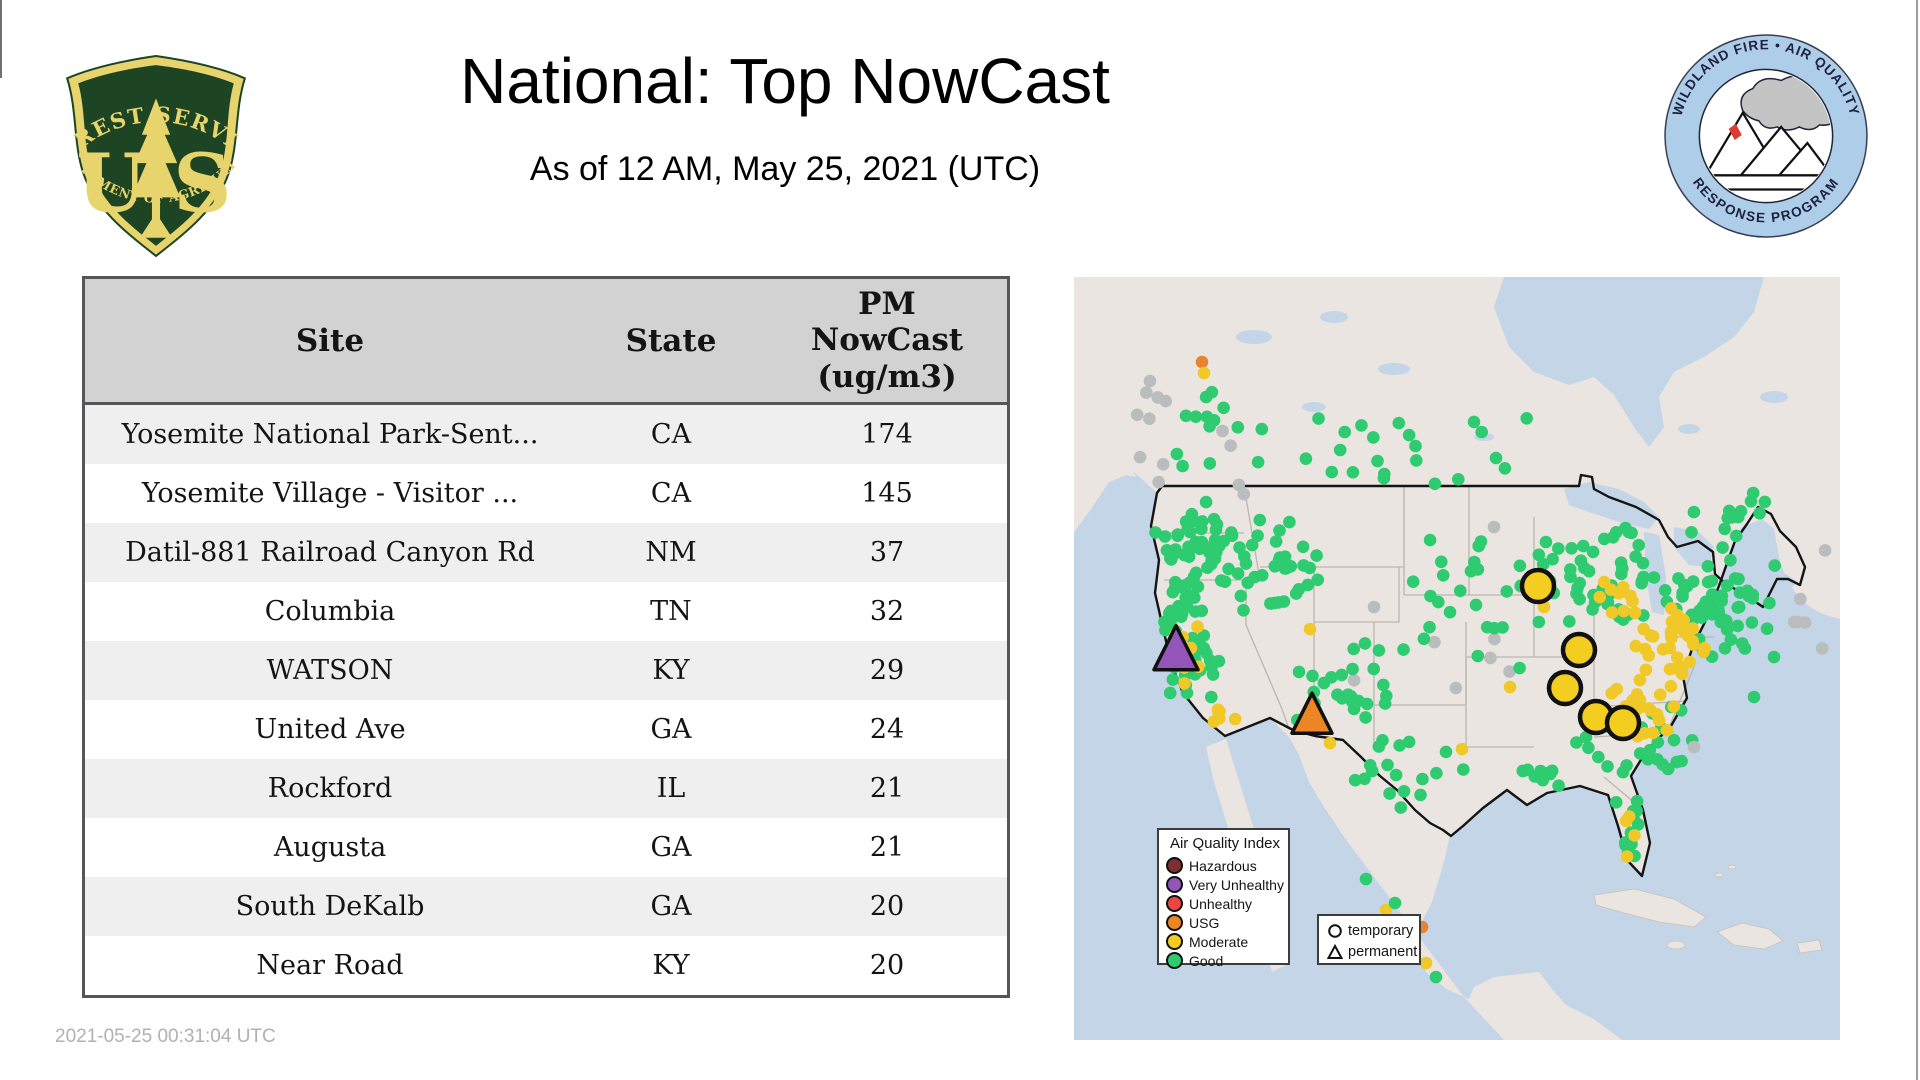  What do you see at coordinates (671, 611) in the screenshot?
I see `state-cell: TN` at bounding box center [671, 611].